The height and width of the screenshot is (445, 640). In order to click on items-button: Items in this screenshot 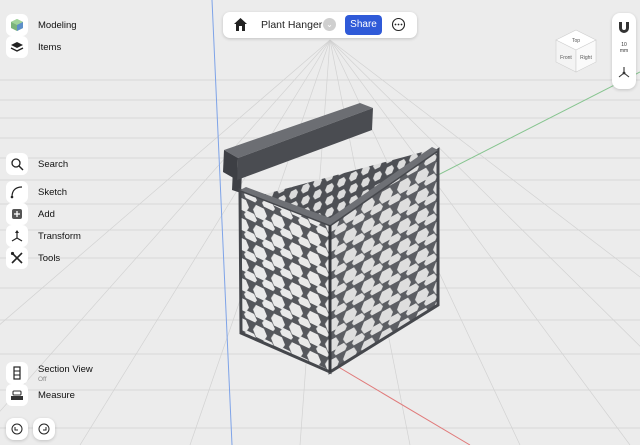, I will do `click(33, 47)`.